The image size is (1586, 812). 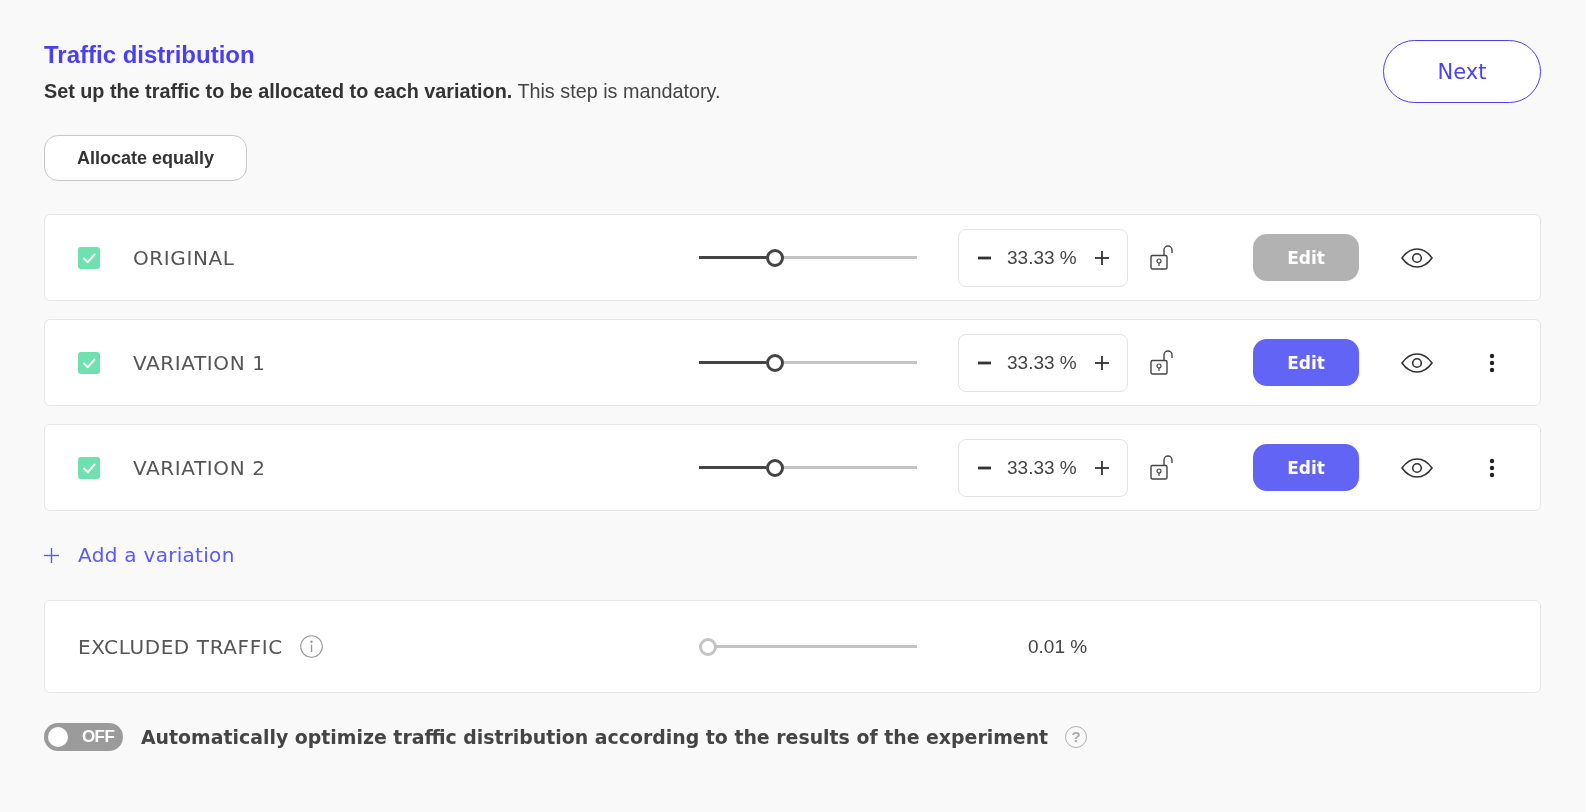 What do you see at coordinates (184, 257) in the screenshot?
I see `variation-name: ORIGINAL` at bounding box center [184, 257].